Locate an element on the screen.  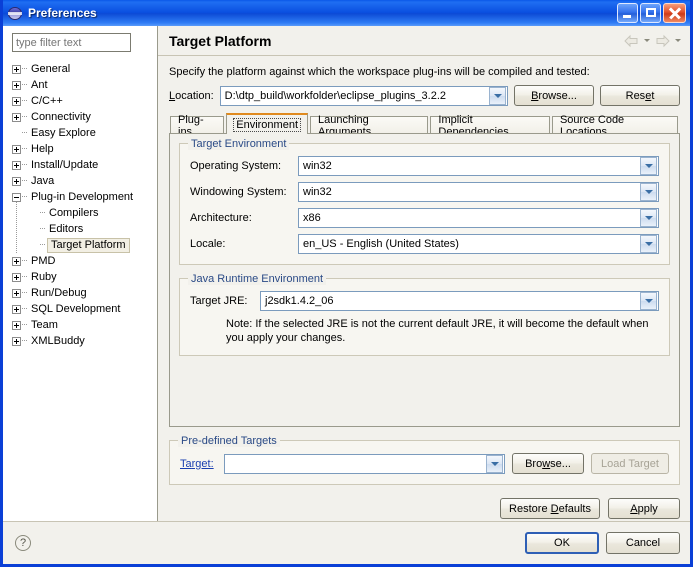
predefined-targets-legend: Pre-defined Targets is located at coordinates (229, 441).